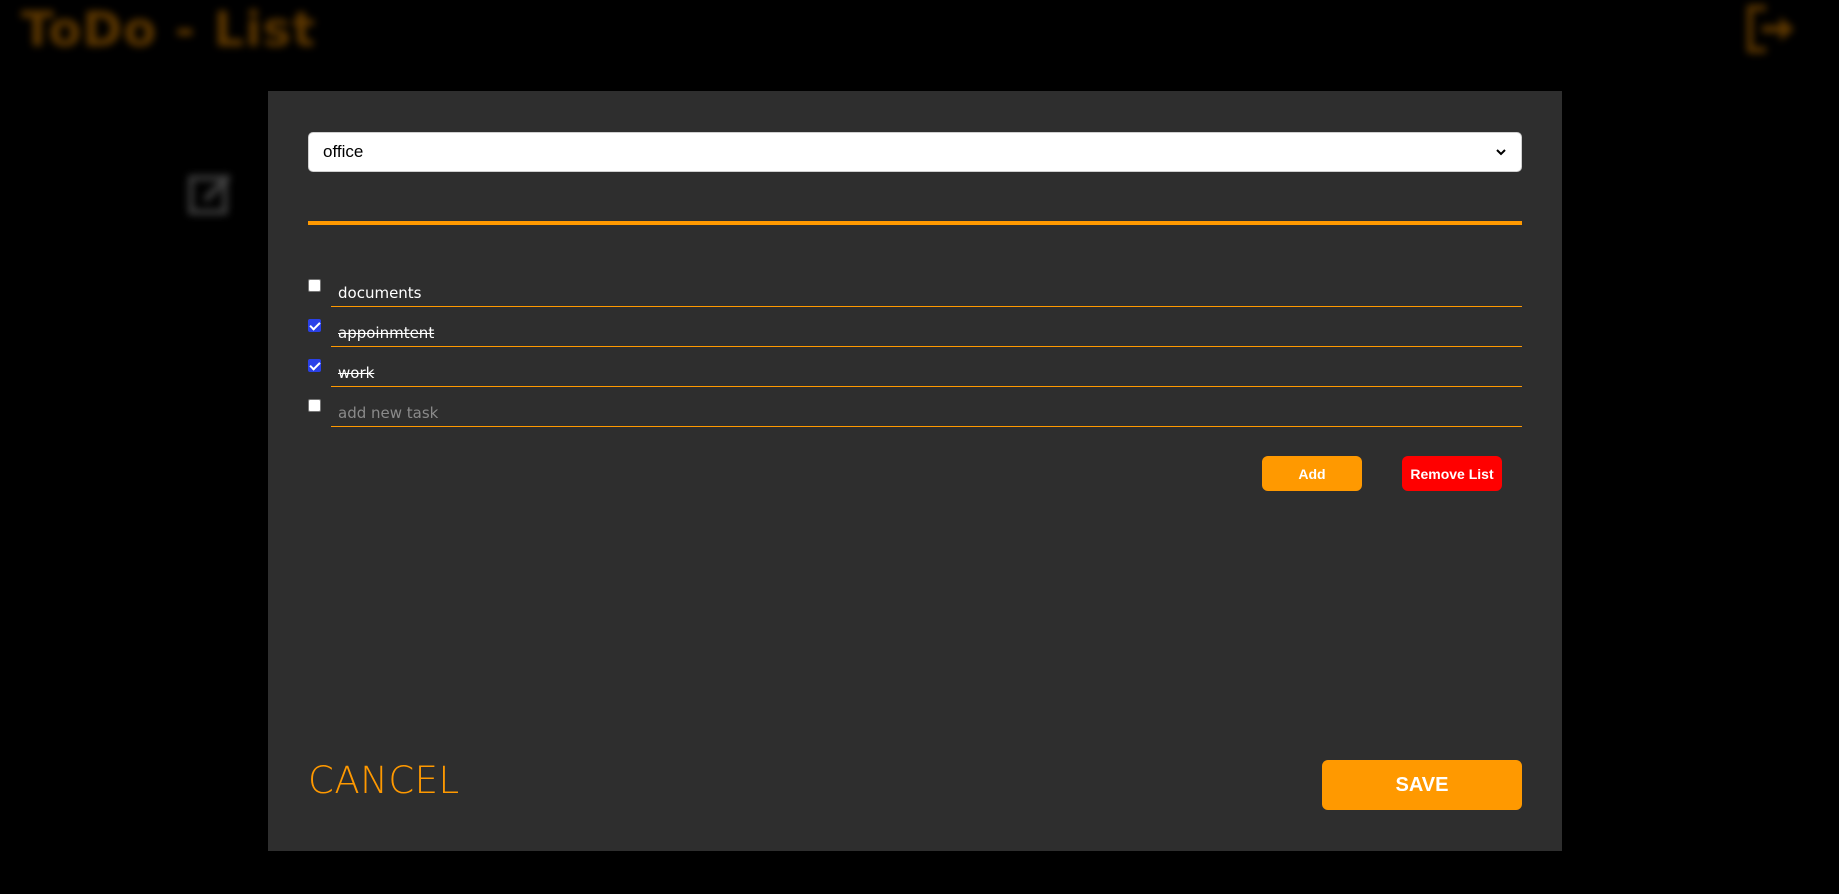  What do you see at coordinates (926, 333) in the screenshot?
I see `task-input: appoinmtent` at bounding box center [926, 333].